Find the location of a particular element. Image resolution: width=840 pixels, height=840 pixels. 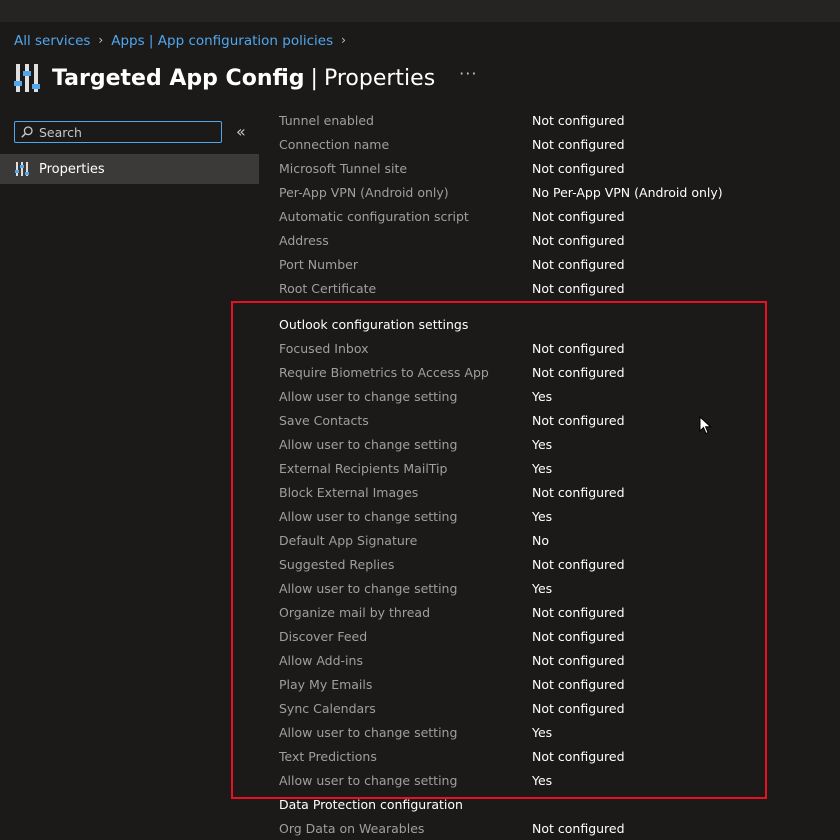

property-label: Sync Calendars is located at coordinates (327, 708).